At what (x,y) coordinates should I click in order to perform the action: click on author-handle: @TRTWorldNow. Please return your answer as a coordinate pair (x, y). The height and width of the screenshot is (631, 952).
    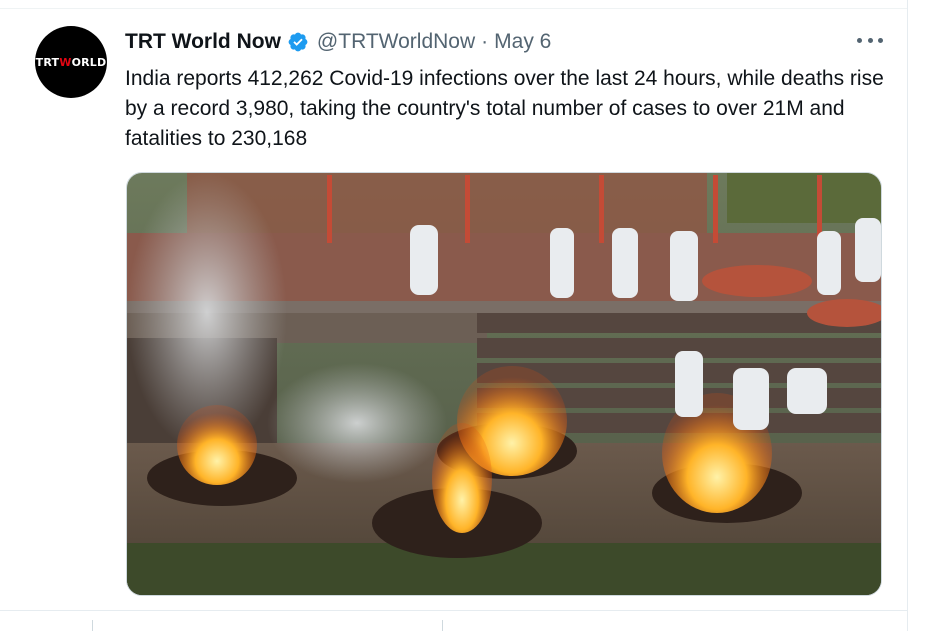
    Looking at the image, I should click on (396, 42).